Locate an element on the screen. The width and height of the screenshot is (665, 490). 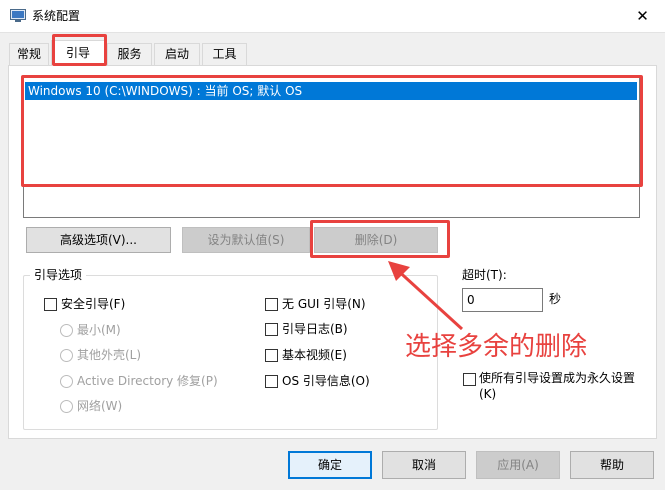
tab-tools: 工具 is located at coordinates (224, 54).